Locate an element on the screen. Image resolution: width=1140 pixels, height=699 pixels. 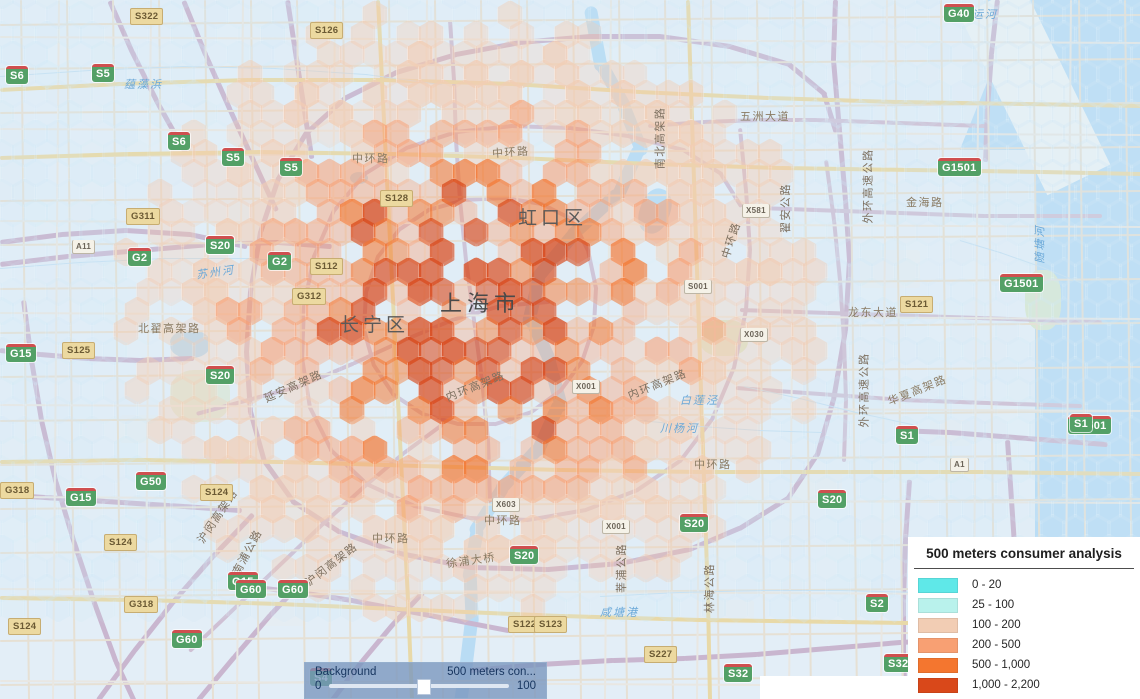
route-shield: S123 is located at coordinates (551, 624).